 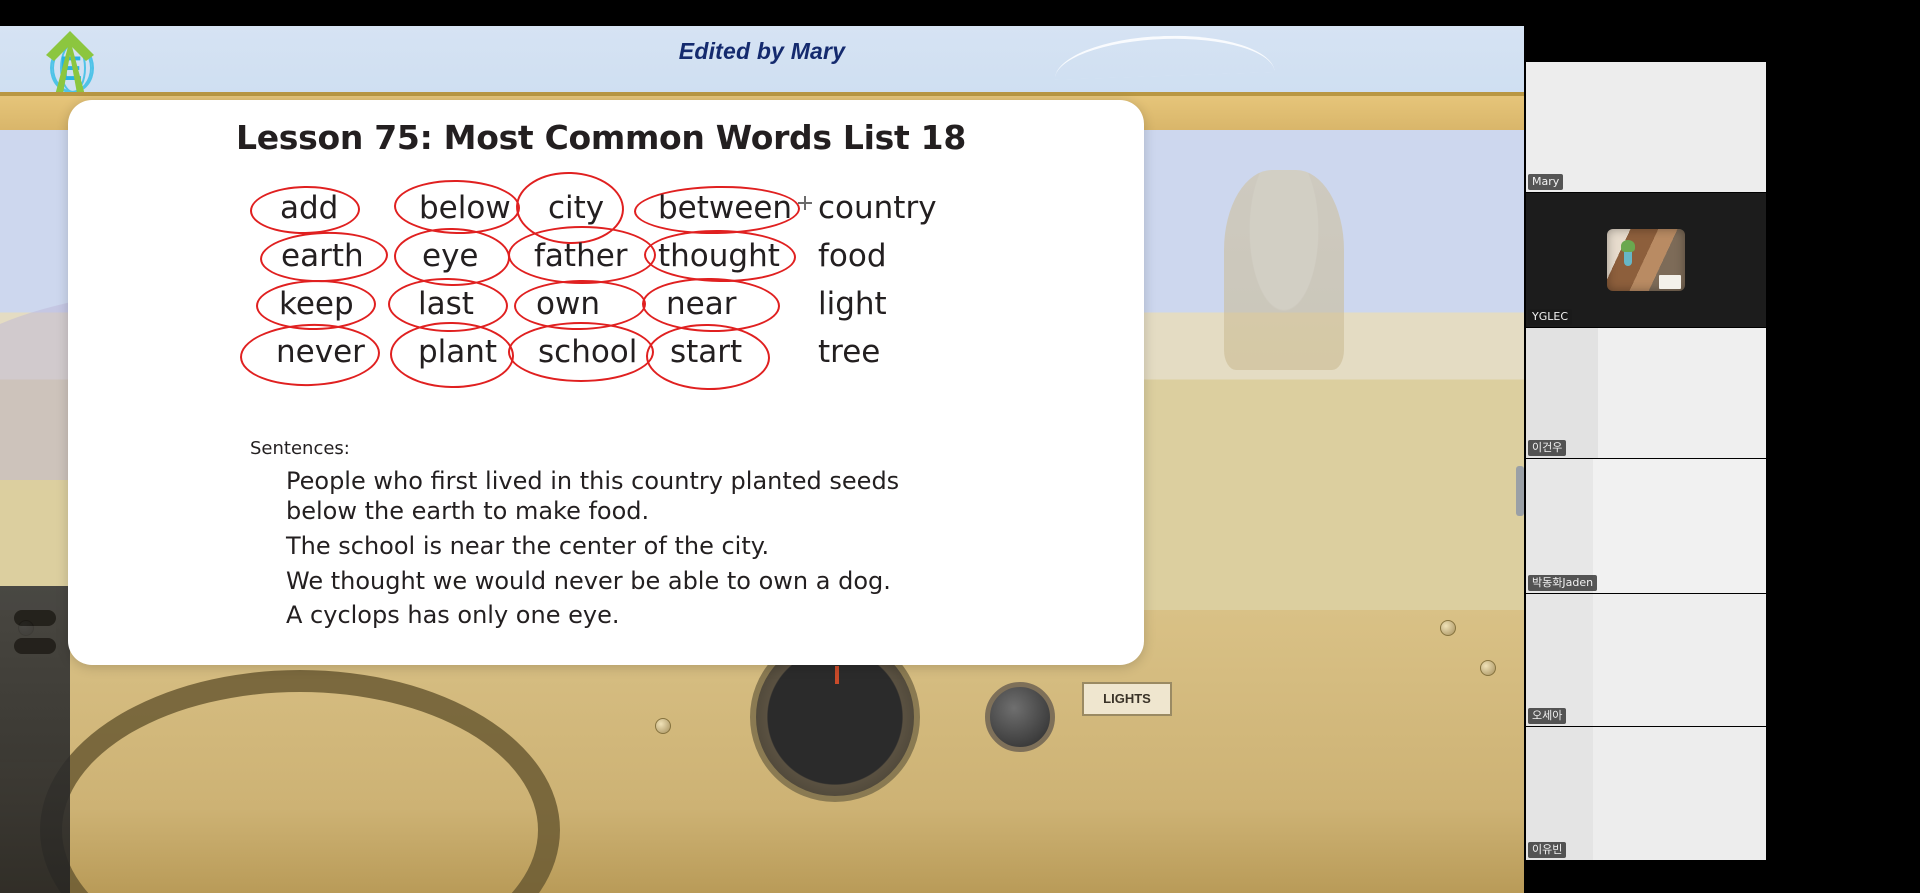 What do you see at coordinates (322, 256) in the screenshot?
I see `word-item: earth` at bounding box center [322, 256].